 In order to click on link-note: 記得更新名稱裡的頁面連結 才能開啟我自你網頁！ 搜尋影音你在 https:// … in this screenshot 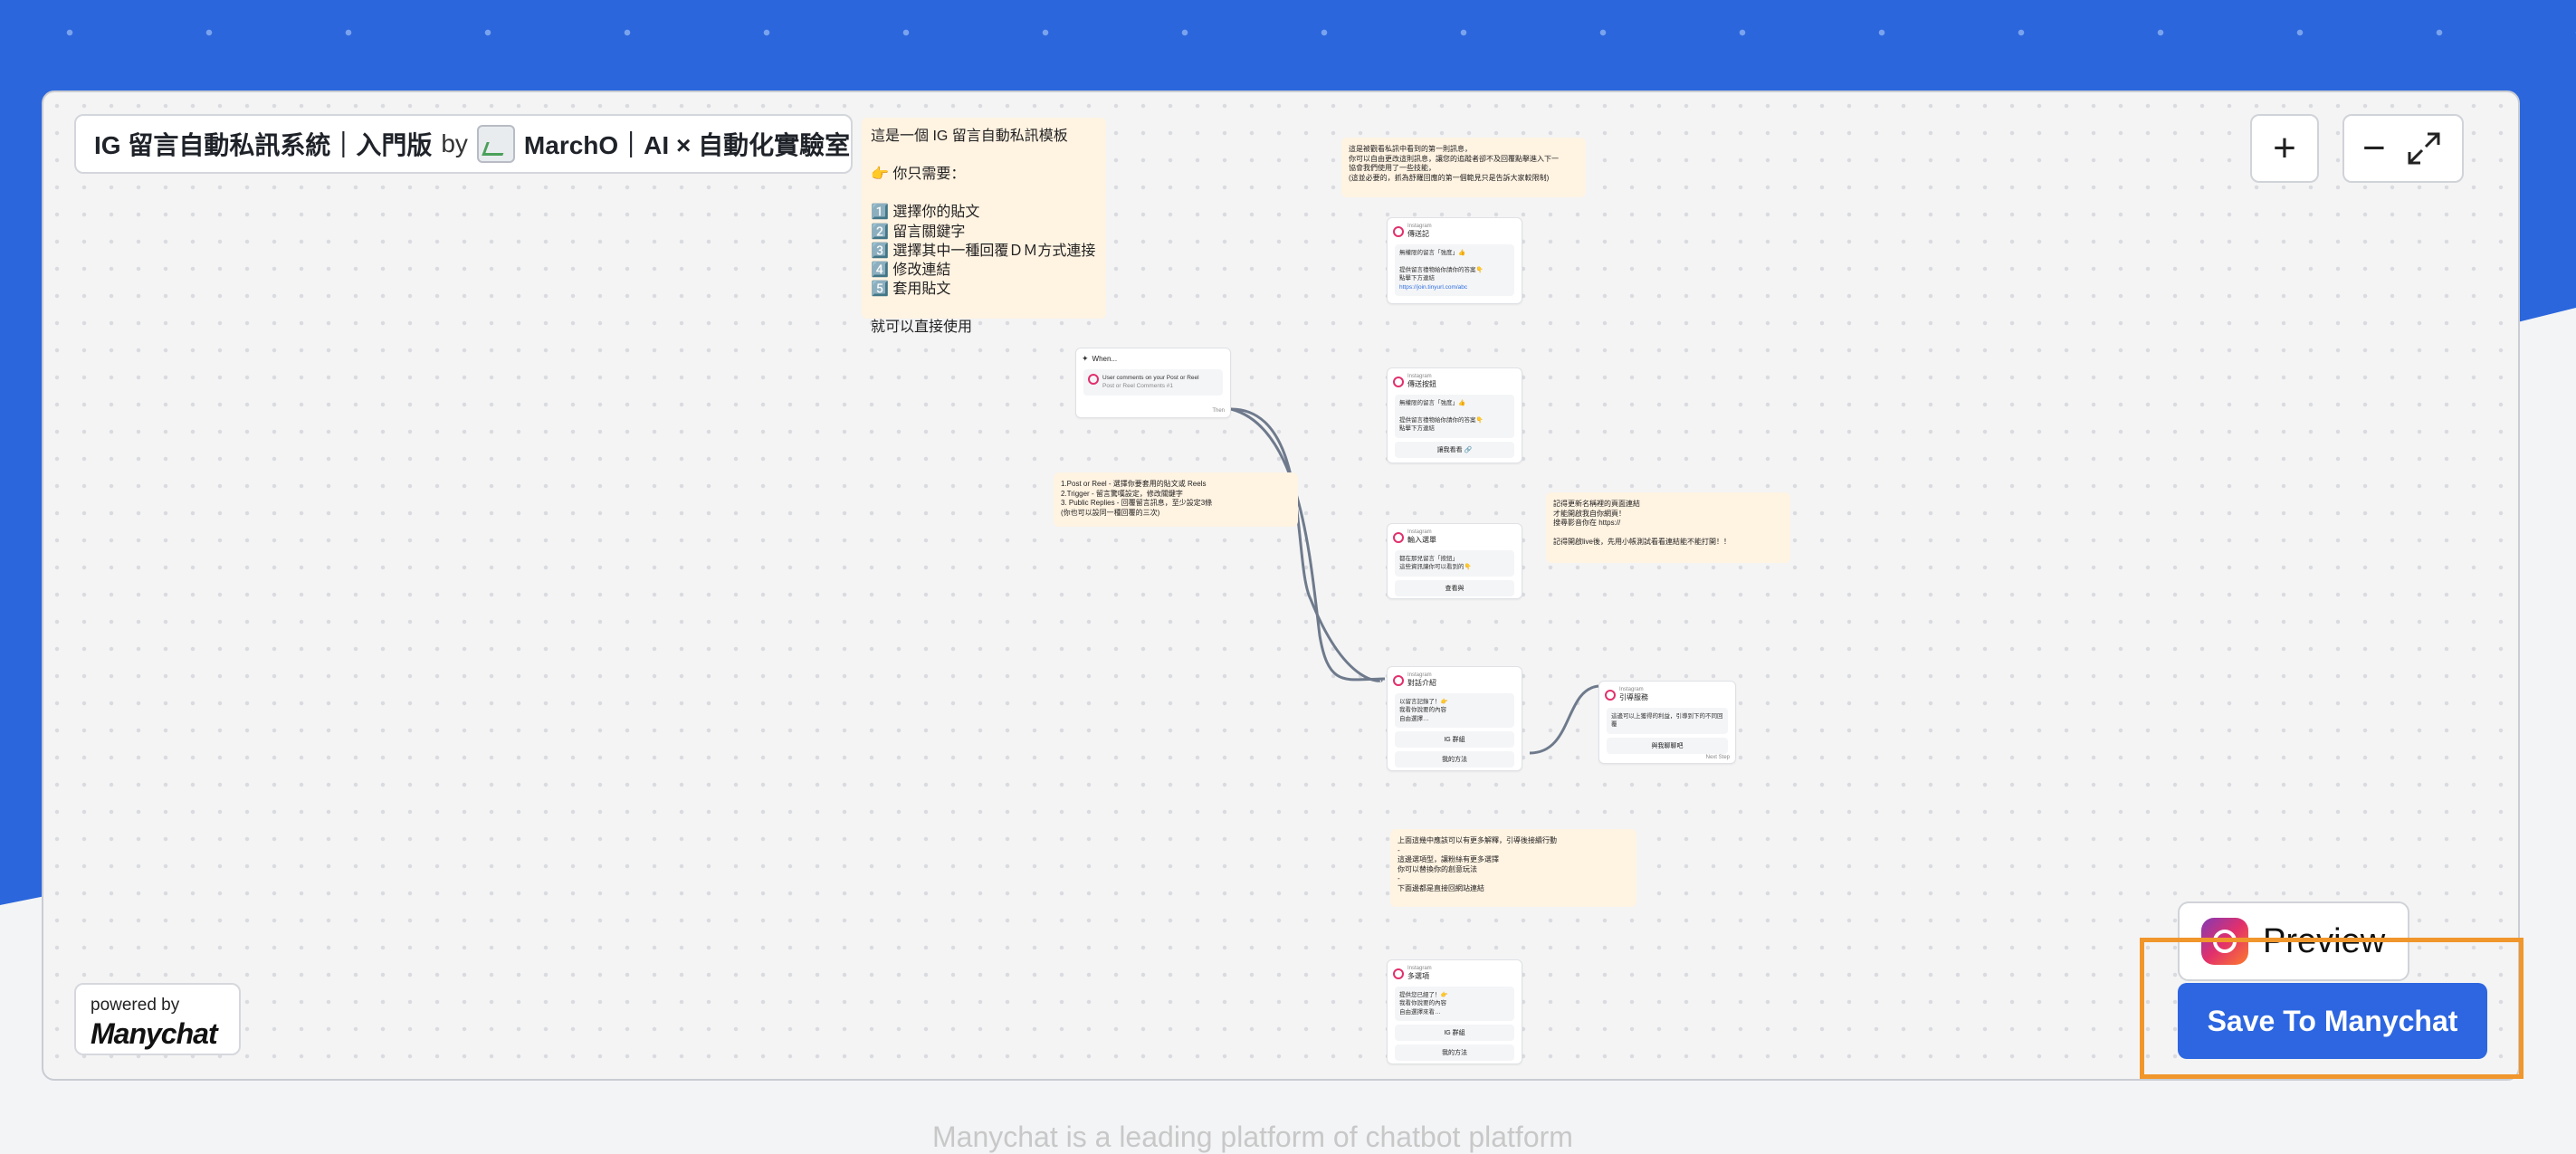, I will do `click(1668, 527)`.